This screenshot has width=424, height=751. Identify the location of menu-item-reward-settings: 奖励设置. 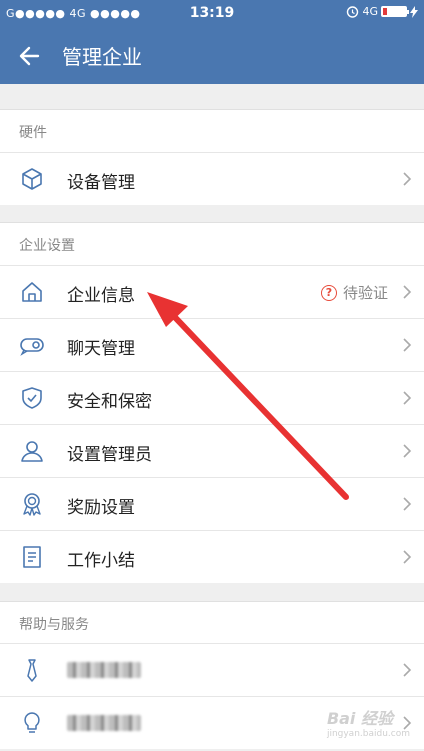
(212, 503).